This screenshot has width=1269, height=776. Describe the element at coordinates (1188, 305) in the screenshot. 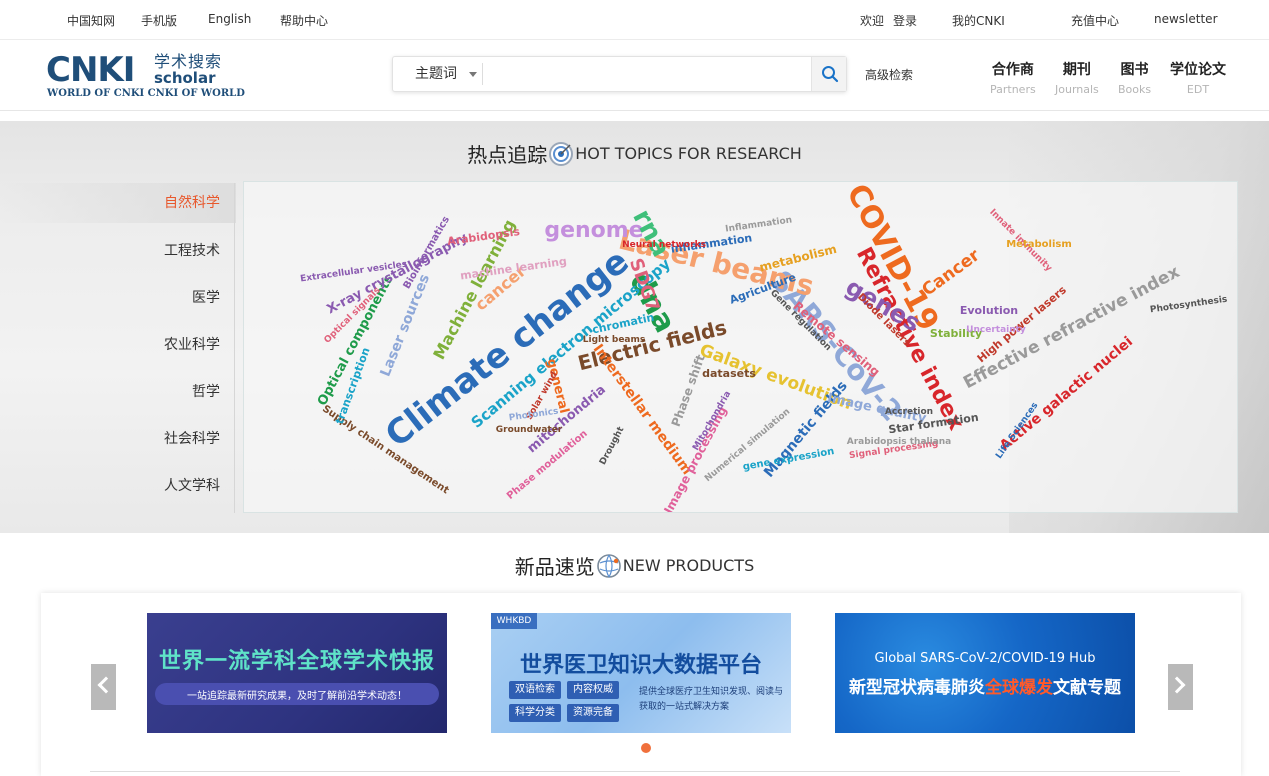

I see `hot-topic-word: Photosynthesis` at that location.